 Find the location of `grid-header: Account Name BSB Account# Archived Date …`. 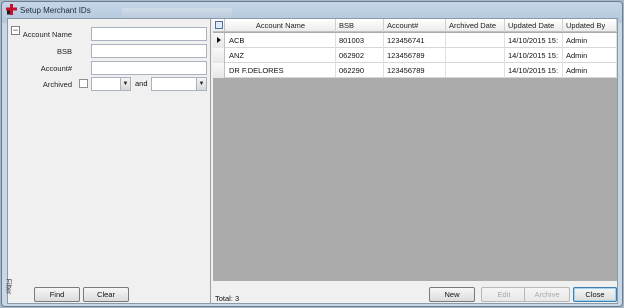

grid-header: Account Name BSB Account# Archived Date … is located at coordinates (415, 25).